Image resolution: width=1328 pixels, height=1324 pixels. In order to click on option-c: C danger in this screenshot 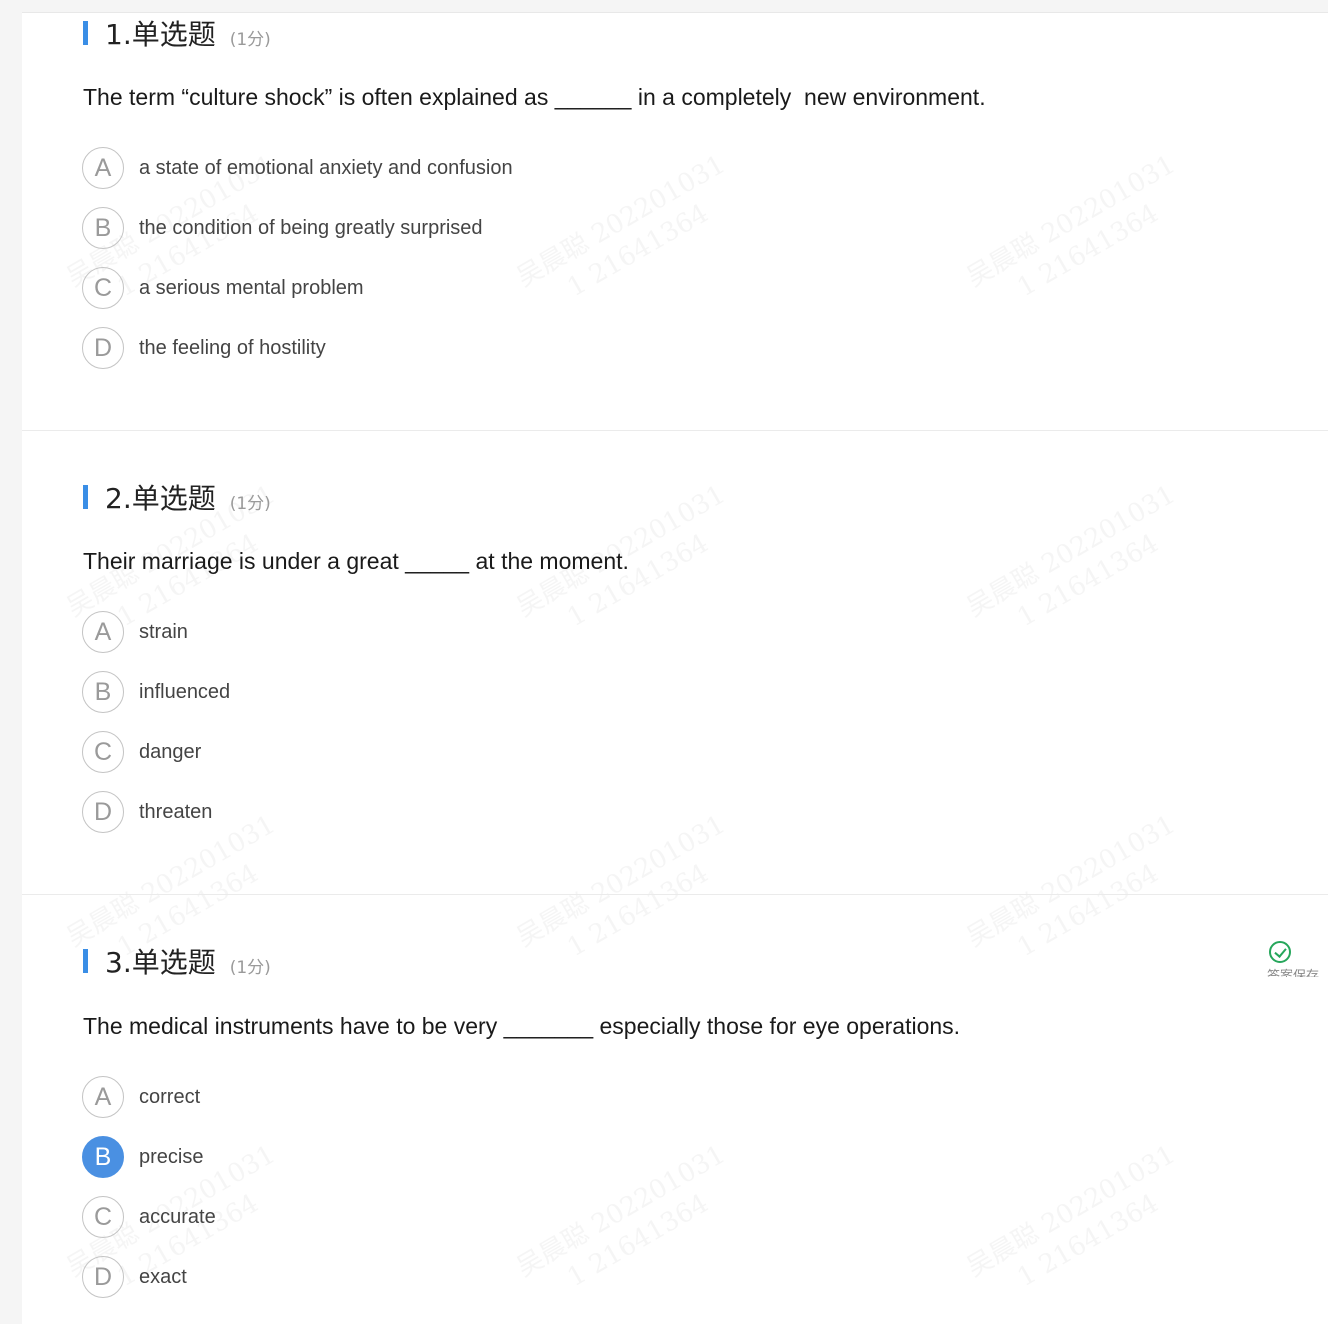, I will do `click(141, 752)`.